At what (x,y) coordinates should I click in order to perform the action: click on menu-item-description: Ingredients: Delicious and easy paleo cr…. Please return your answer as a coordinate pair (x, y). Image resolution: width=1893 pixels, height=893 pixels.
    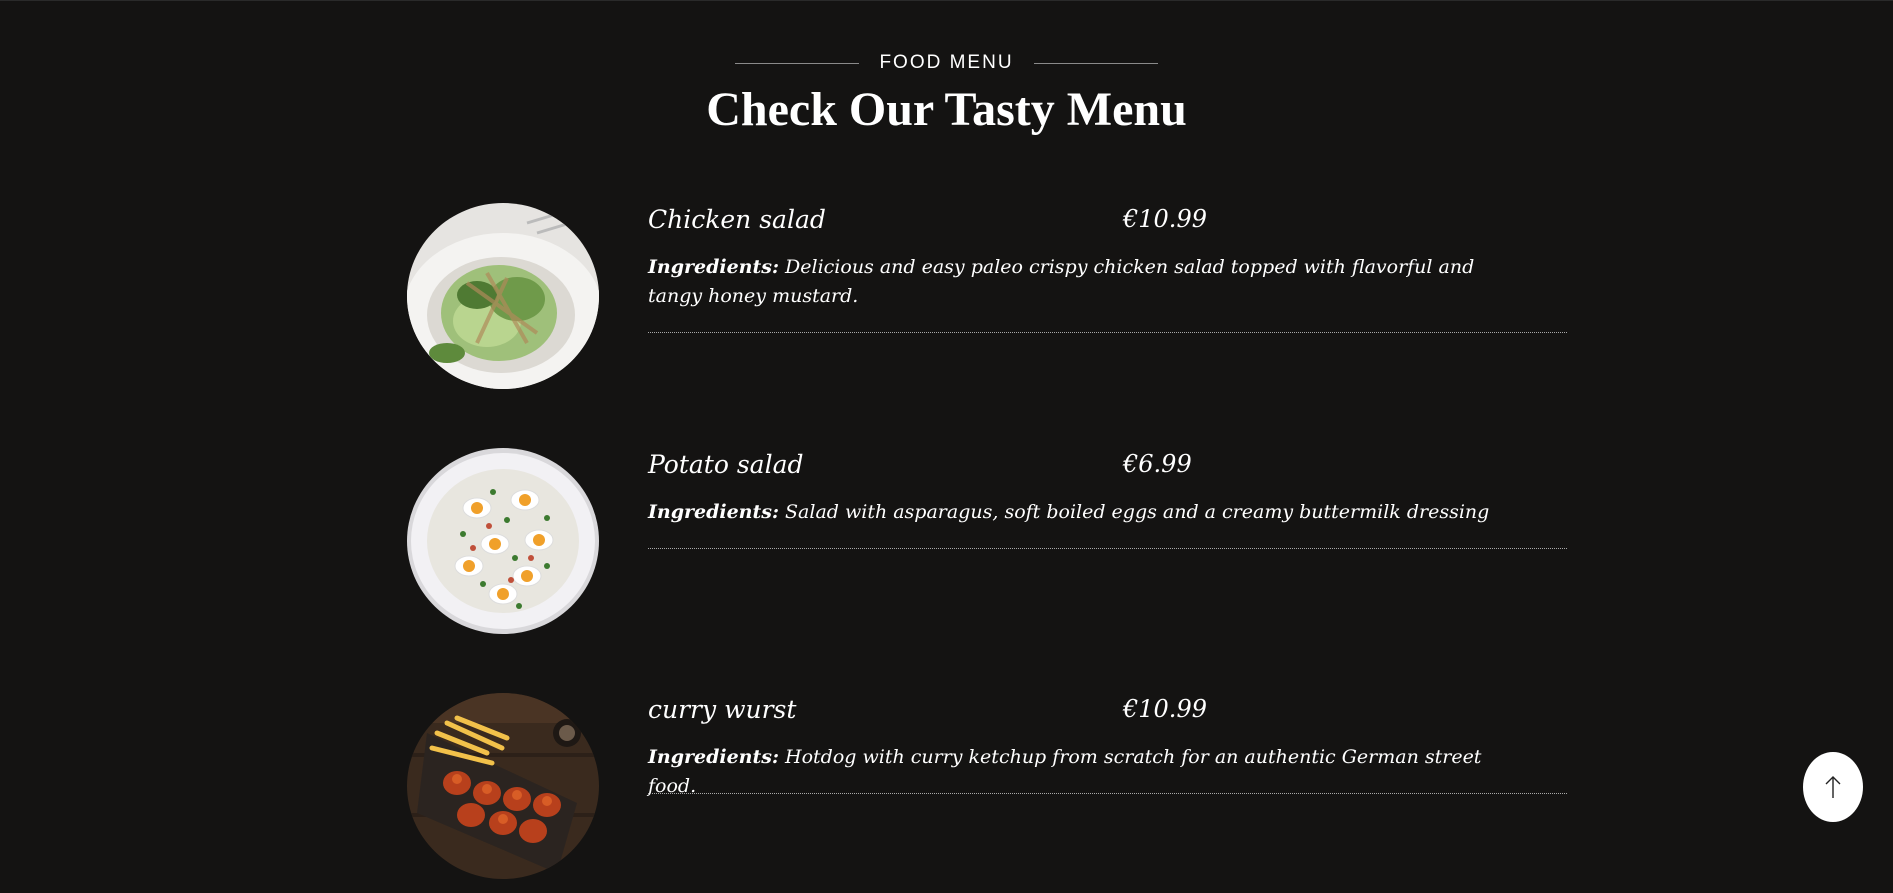
    Looking at the image, I should click on (1088, 282).